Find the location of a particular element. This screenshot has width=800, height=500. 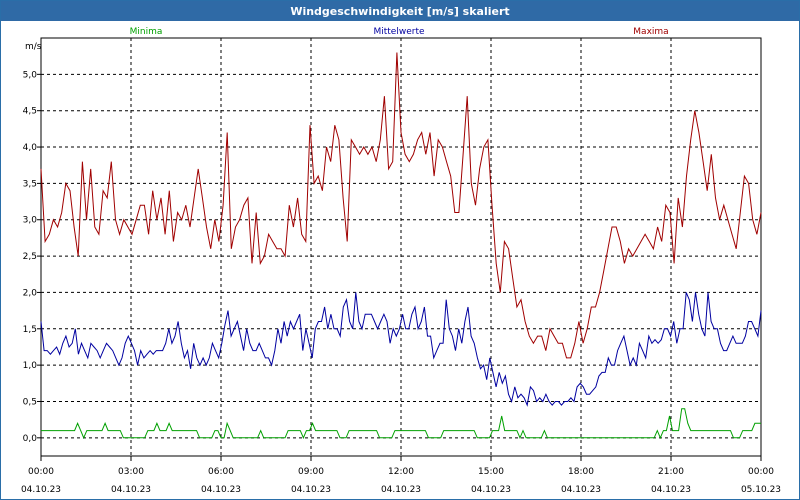

y-tick-label: 4,5 is located at coordinates (30, 112).